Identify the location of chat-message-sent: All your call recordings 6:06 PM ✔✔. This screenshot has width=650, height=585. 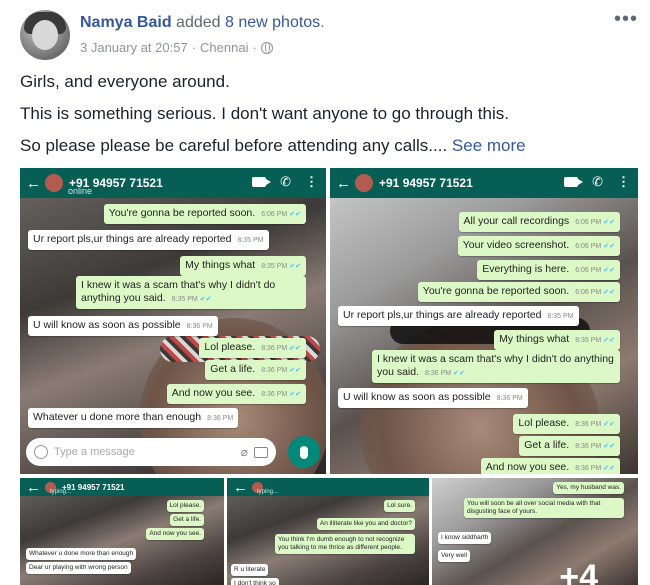
(539, 222).